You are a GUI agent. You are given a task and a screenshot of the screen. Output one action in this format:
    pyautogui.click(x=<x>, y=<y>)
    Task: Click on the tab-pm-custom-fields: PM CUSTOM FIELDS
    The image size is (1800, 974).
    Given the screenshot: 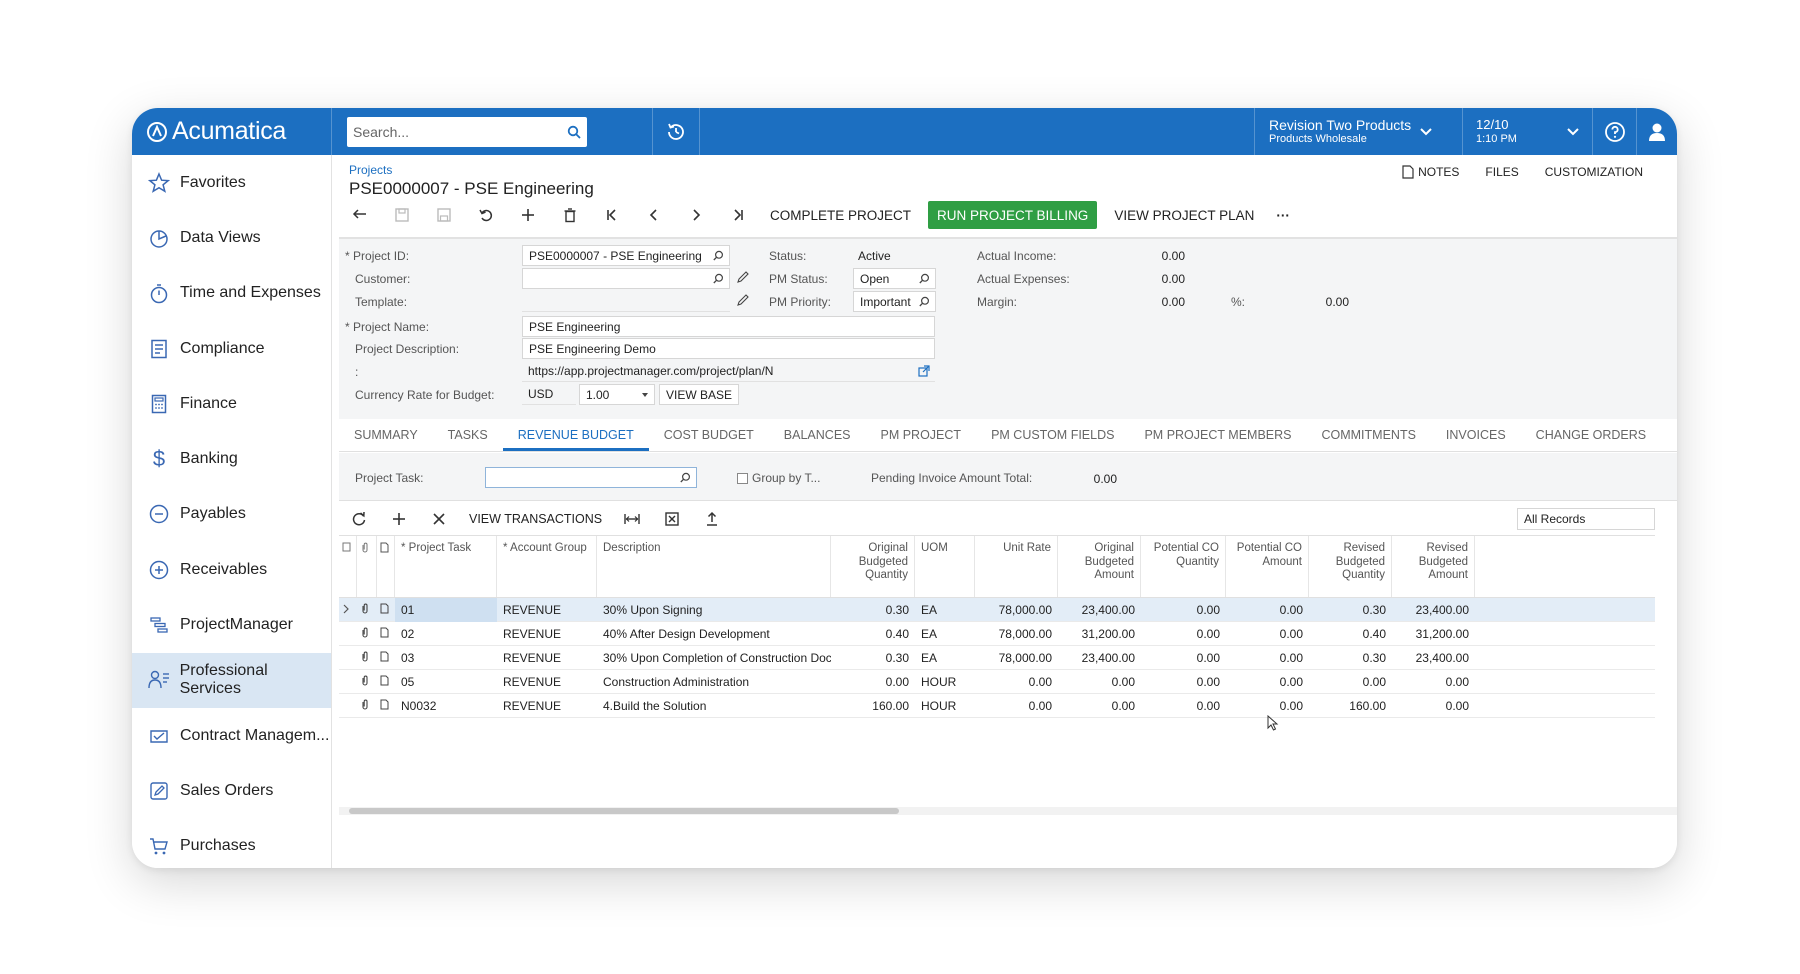 What is the action you would take?
    pyautogui.click(x=1052, y=435)
    